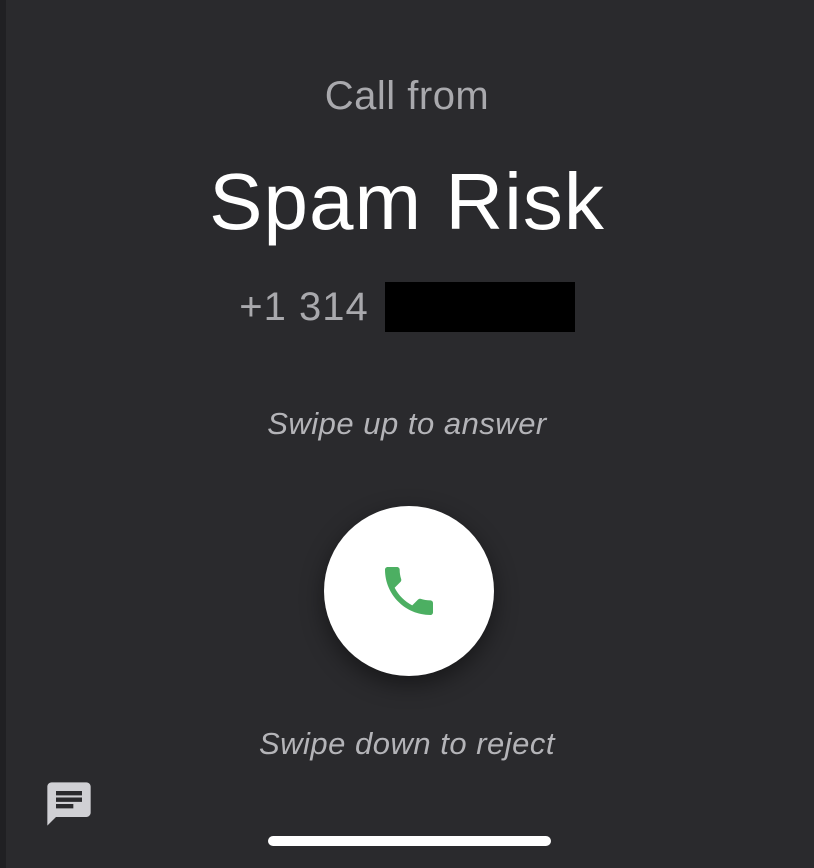 The height and width of the screenshot is (868, 814). What do you see at coordinates (407, 423) in the screenshot?
I see `swipe-up-hint: Swipe up to answer` at bounding box center [407, 423].